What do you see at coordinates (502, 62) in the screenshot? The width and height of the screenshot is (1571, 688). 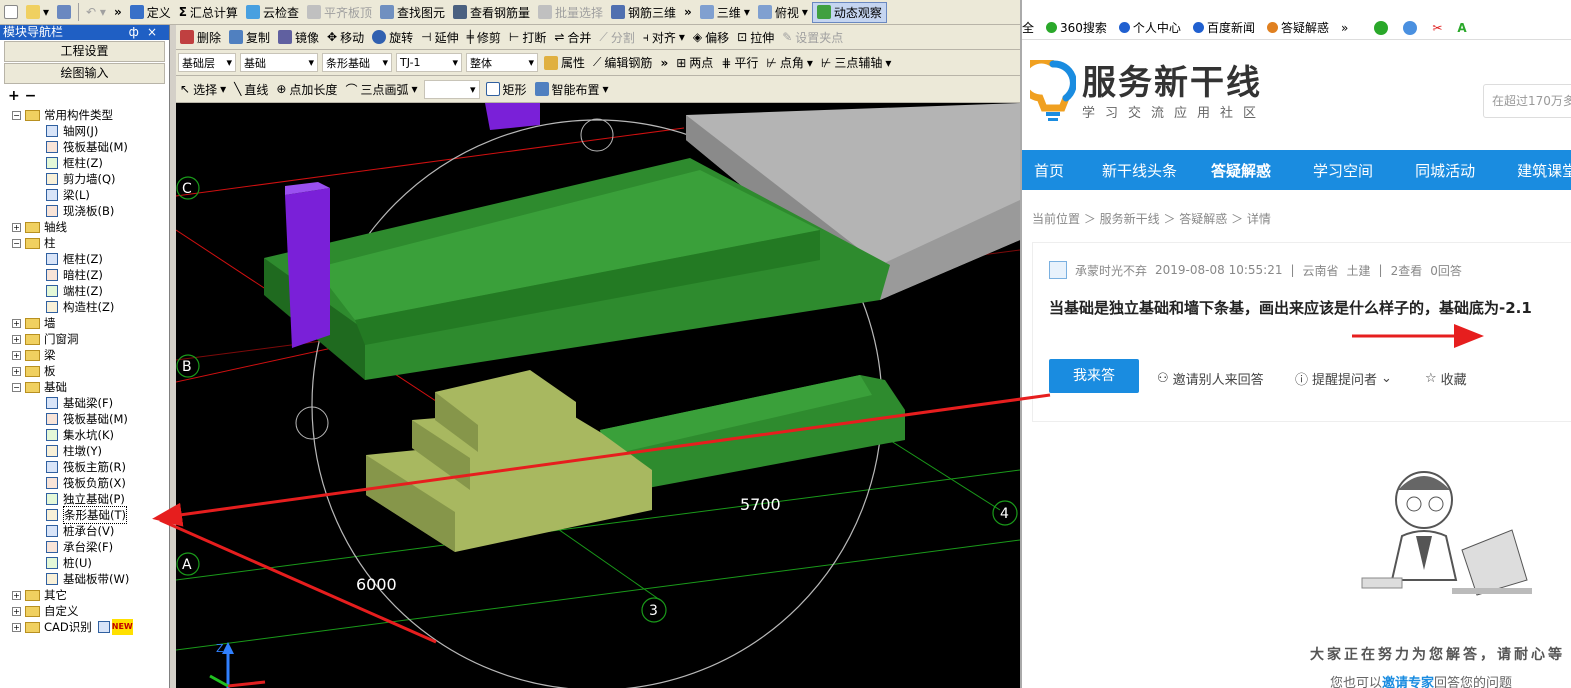 I see `scope-select: 整体 ▾` at bounding box center [502, 62].